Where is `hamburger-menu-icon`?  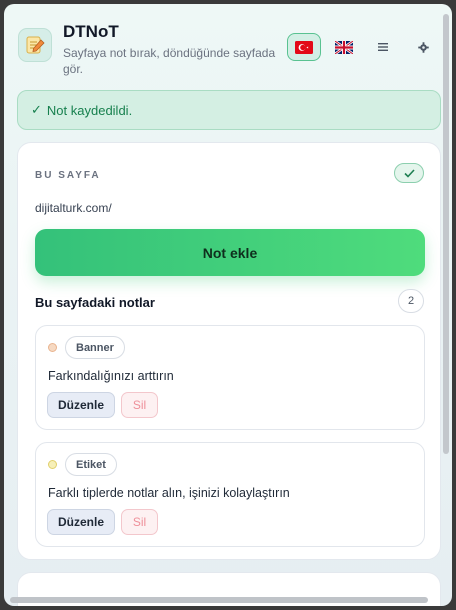 hamburger-menu-icon is located at coordinates (383, 47).